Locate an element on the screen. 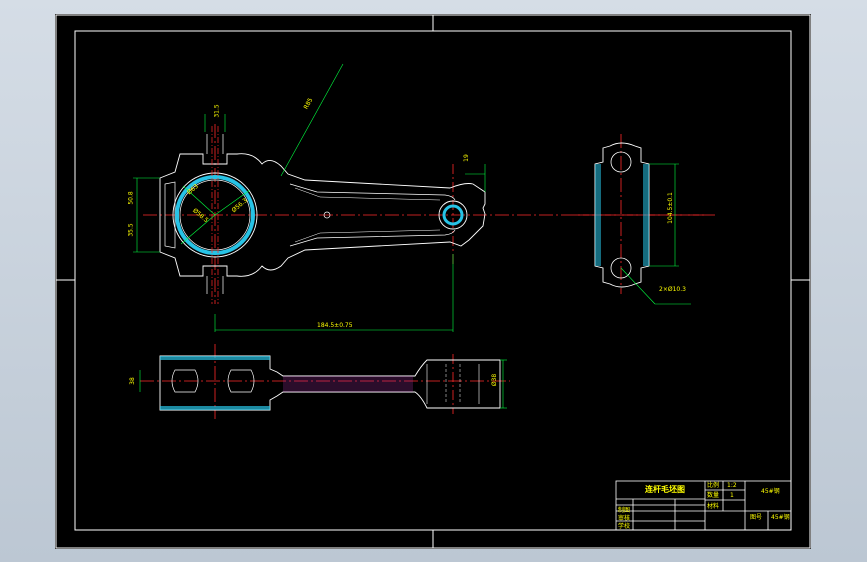 The image size is (867, 562). material-value: 45#钢 is located at coordinates (770, 491).